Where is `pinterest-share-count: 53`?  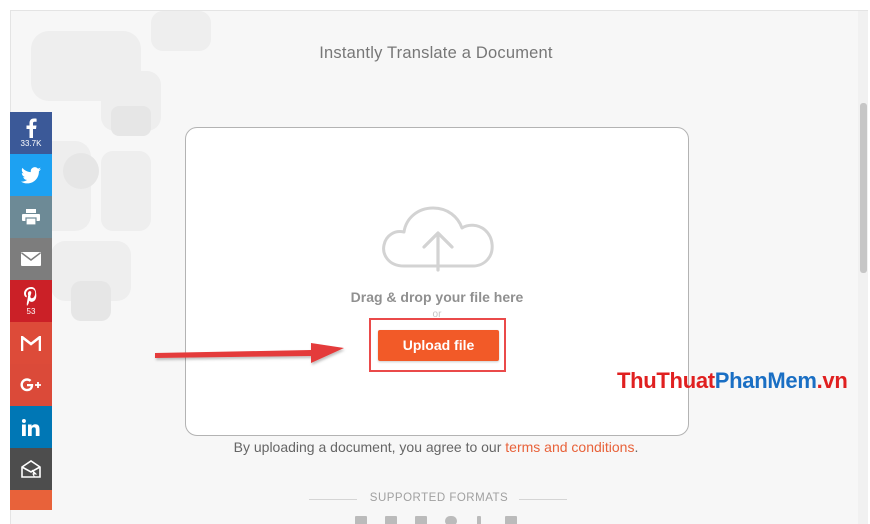
pinterest-share-count: 53 is located at coordinates (31, 311).